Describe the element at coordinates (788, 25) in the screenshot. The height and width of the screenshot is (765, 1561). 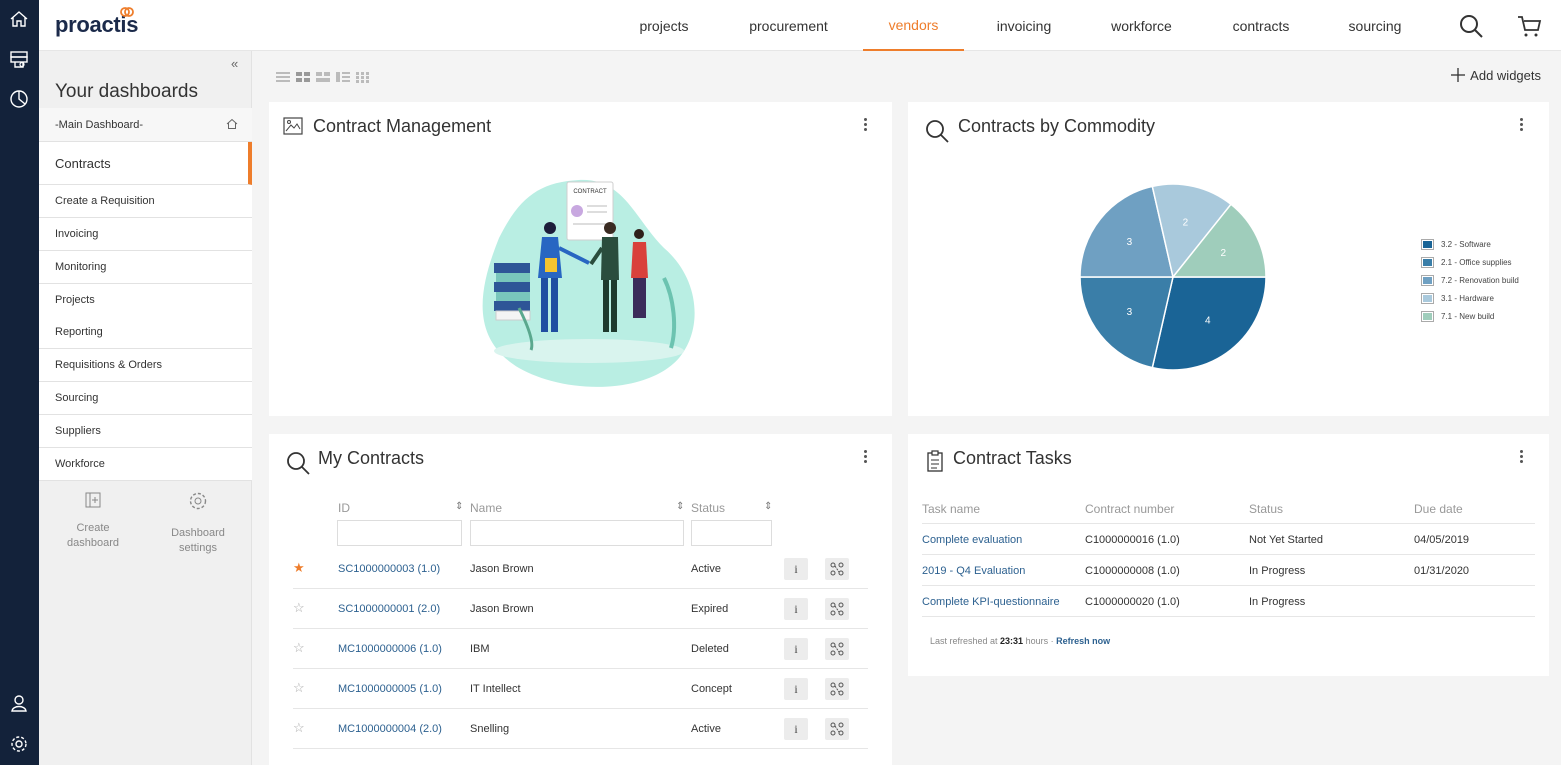
I see `nav-procurement: procurement` at that location.